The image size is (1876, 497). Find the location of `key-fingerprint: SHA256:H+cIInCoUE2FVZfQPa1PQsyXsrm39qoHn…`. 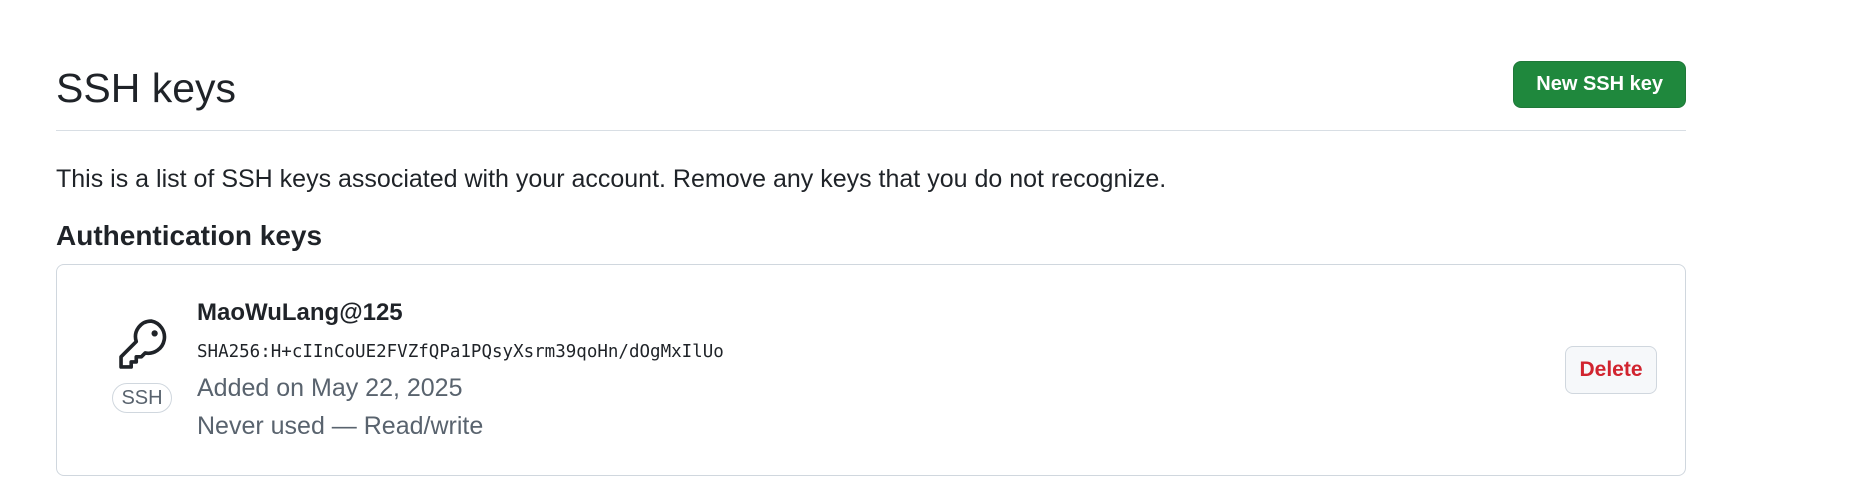

key-fingerprint: SHA256:H+cIInCoUE2FVZfQPa1PQsyXsrm39qoHn… is located at coordinates (460, 352).